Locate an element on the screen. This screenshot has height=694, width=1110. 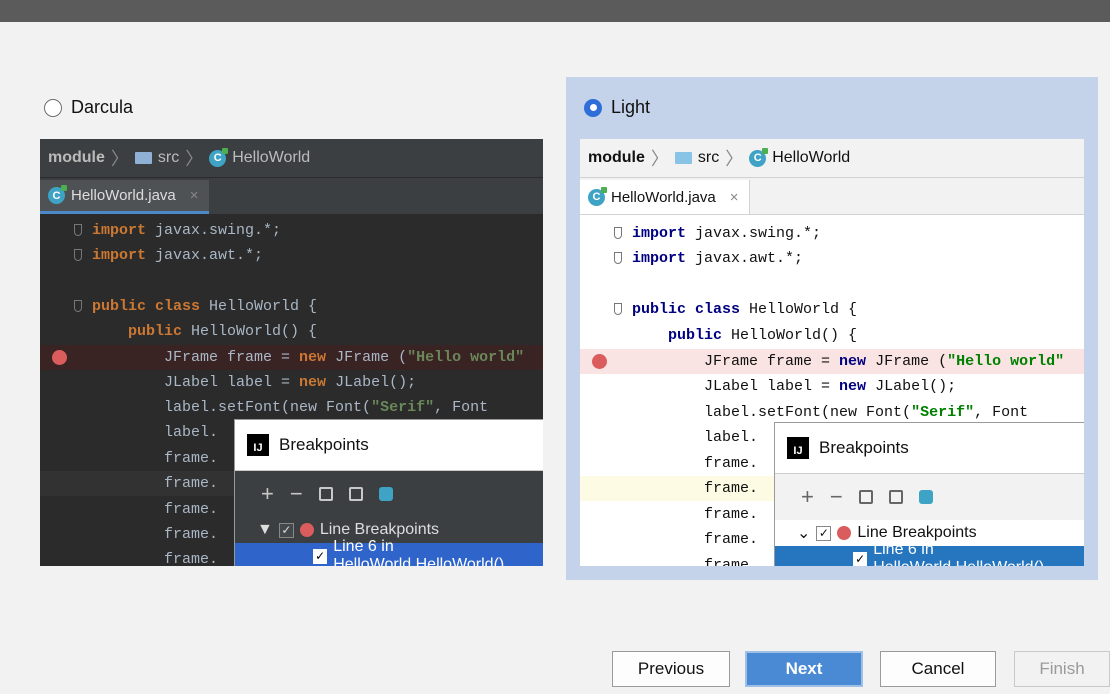
previous-button: Previous is located at coordinates (671, 669).